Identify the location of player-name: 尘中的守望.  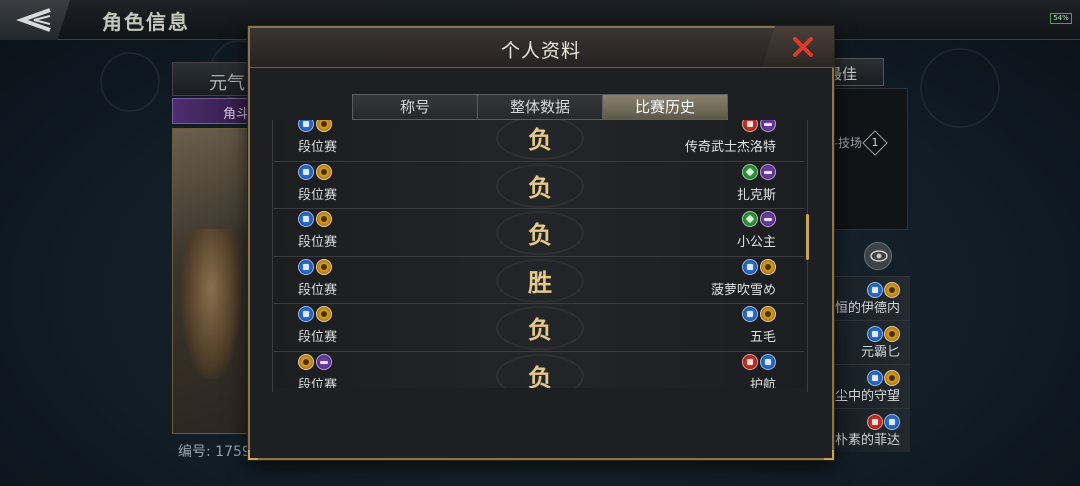
(867, 396).